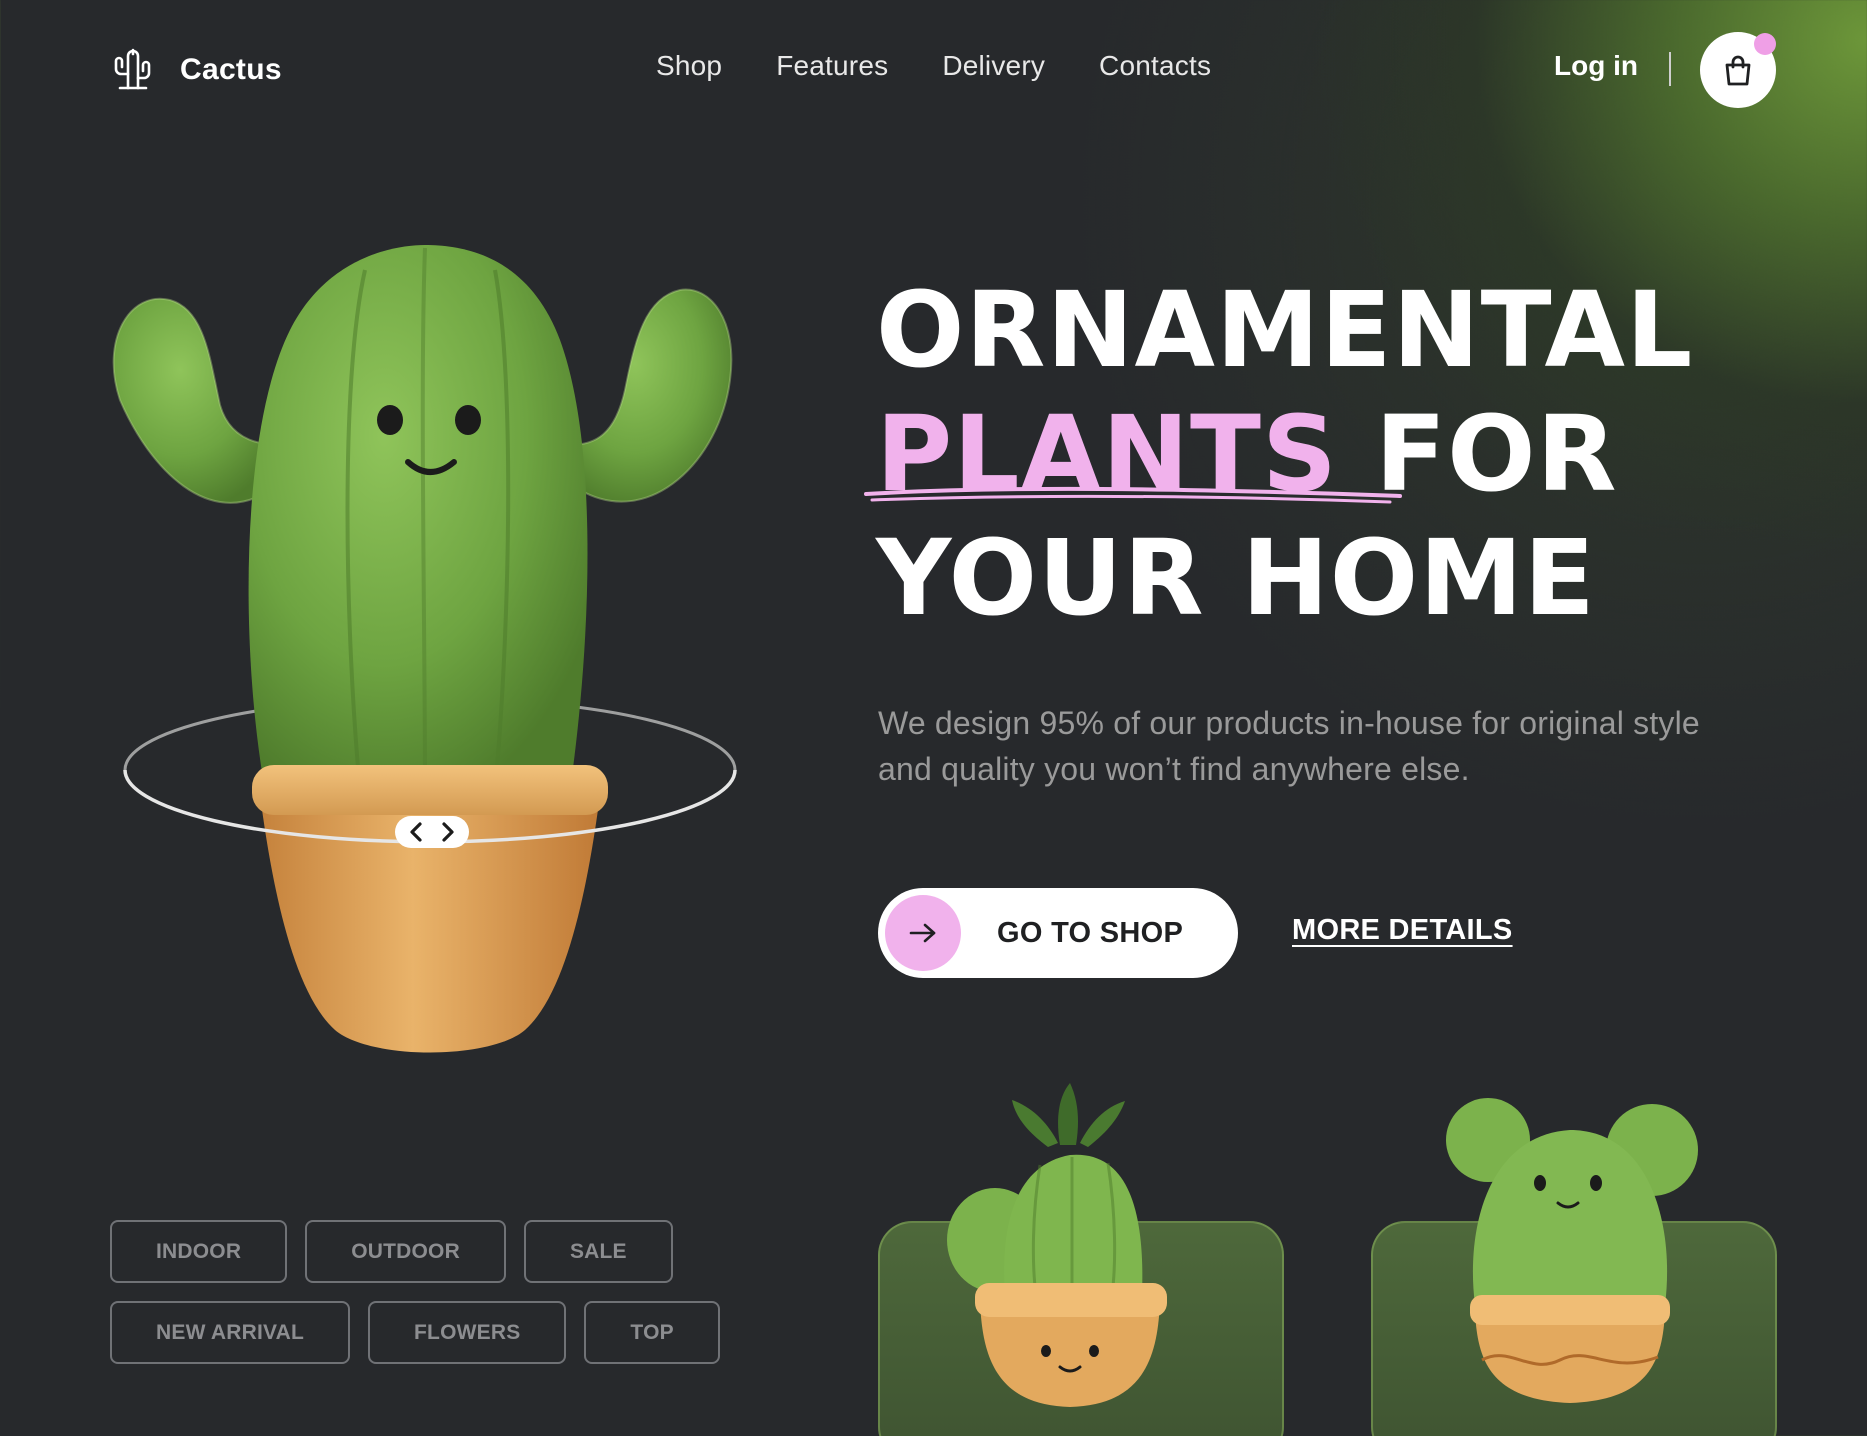  Describe the element at coordinates (405, 1251) in the screenshot. I see `tag-outdoor: OUTDOOR` at that location.